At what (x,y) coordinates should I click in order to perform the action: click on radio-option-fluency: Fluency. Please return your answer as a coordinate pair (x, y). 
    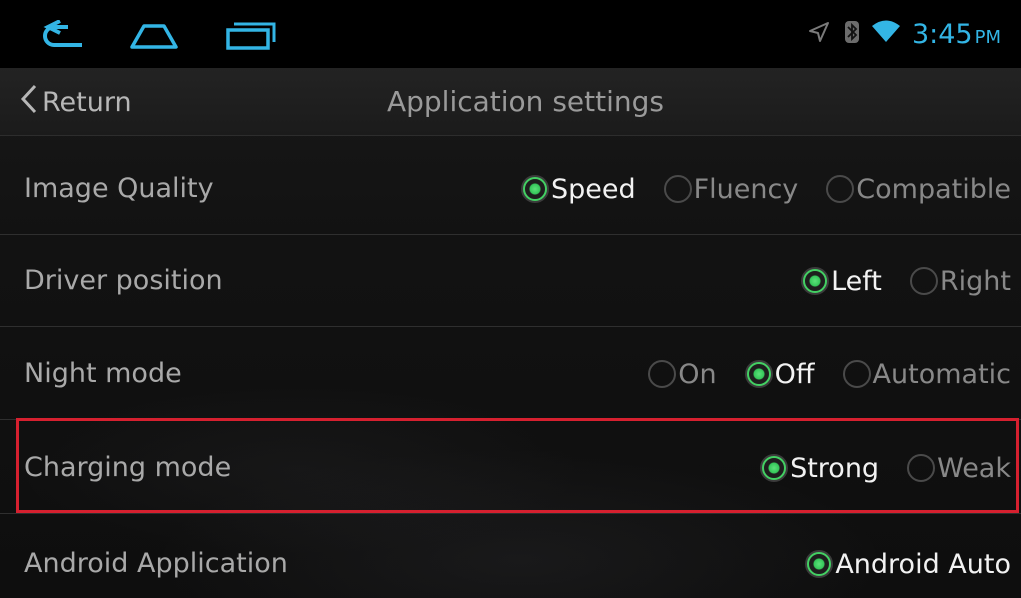
    Looking at the image, I should click on (731, 189).